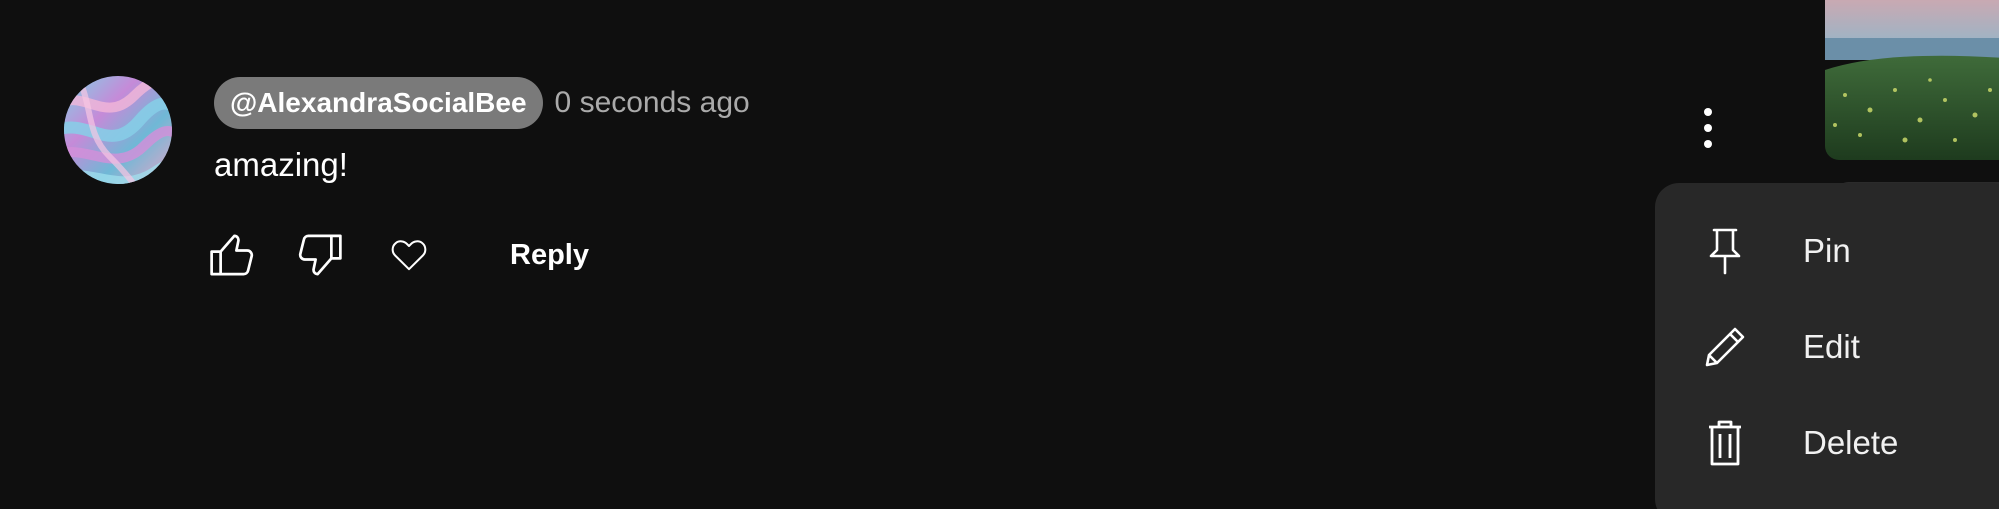 This screenshot has width=1999, height=509. I want to click on menu-item-label: Edit, so click(1831, 346).